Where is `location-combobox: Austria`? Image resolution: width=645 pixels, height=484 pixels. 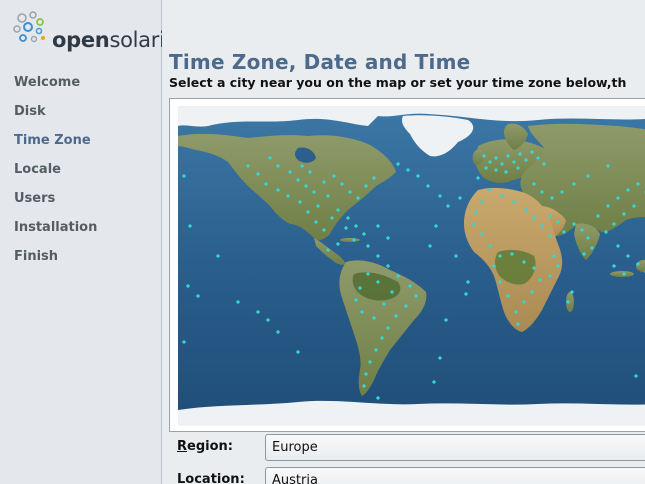 location-combobox: Austria is located at coordinates (455, 475).